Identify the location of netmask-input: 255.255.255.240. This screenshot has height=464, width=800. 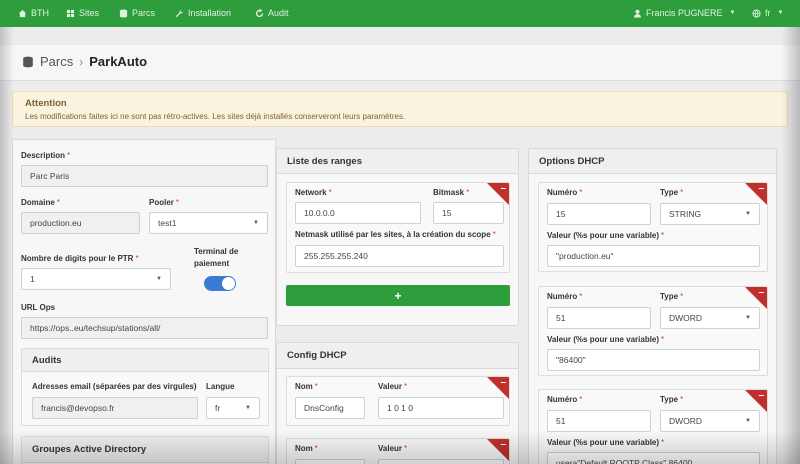
(399, 256).